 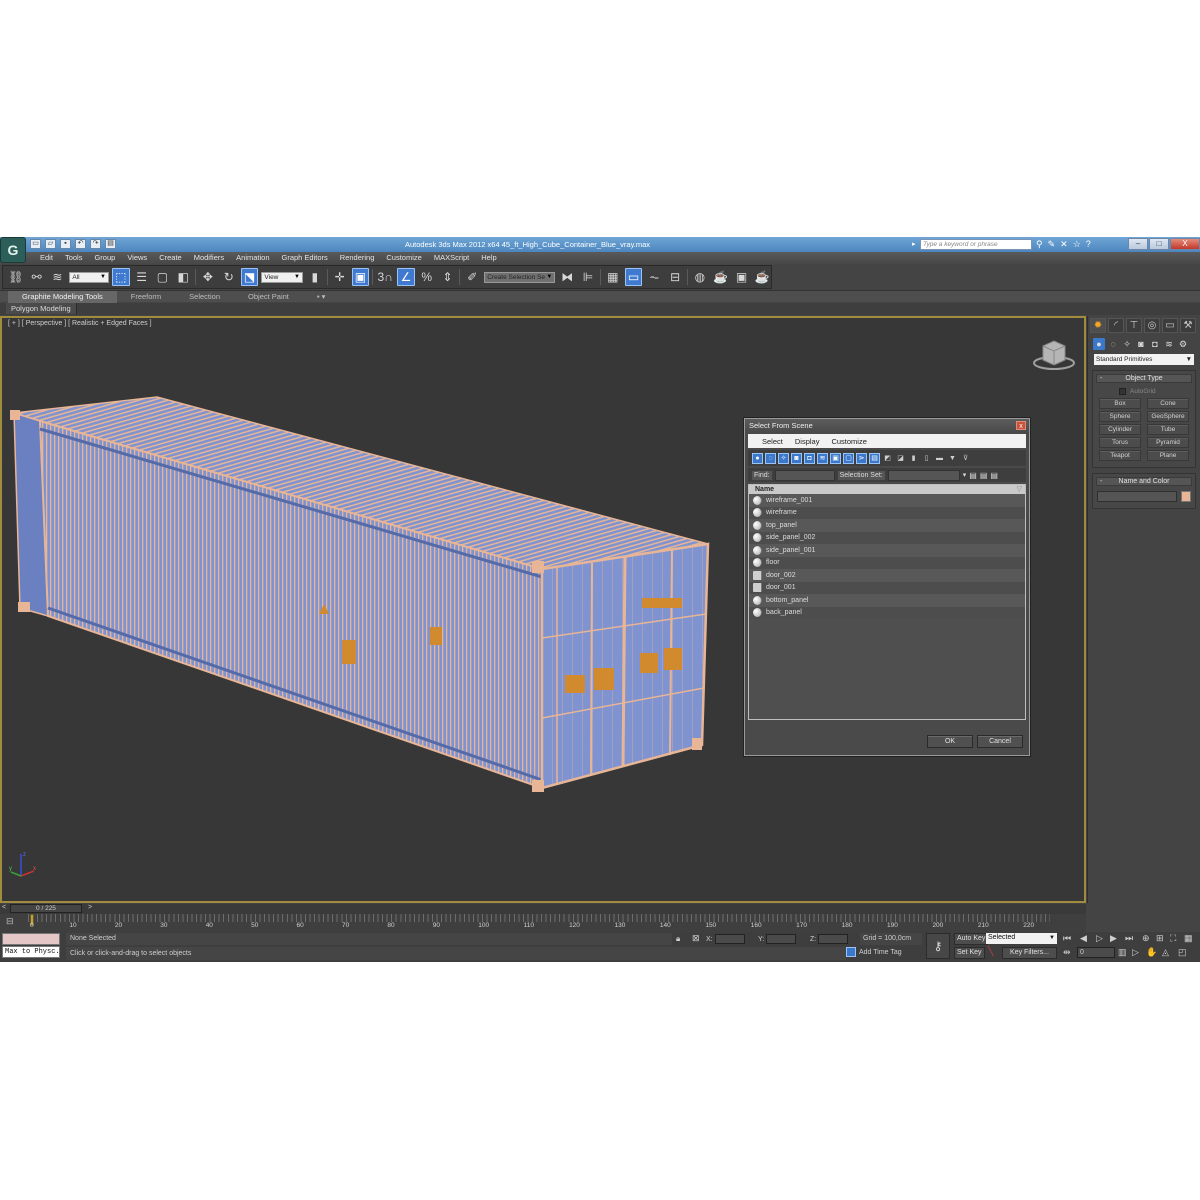 What do you see at coordinates (120, 277) in the screenshot?
I see `select-object-icon: ⬚` at bounding box center [120, 277].